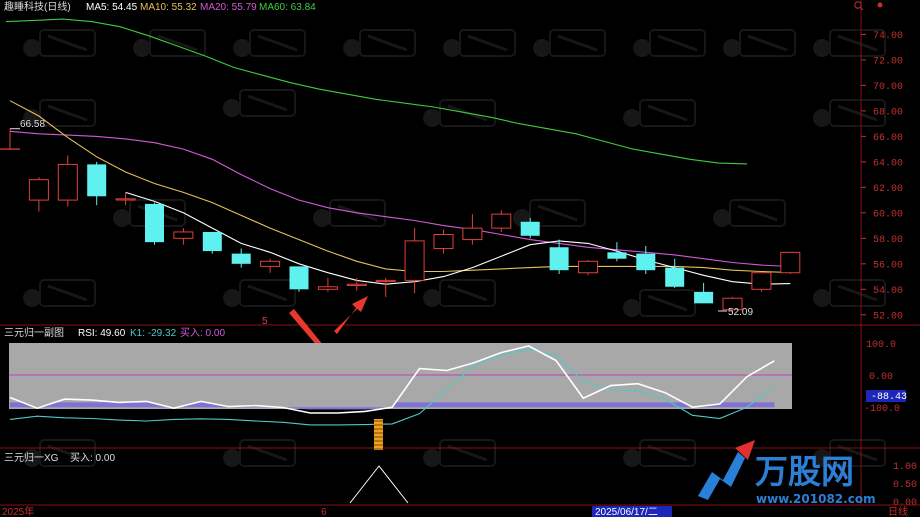 This screenshot has height=517, width=920. Describe the element at coordinates (888, 163) in the screenshot. I see `price-tick-label: 64.00` at that location.